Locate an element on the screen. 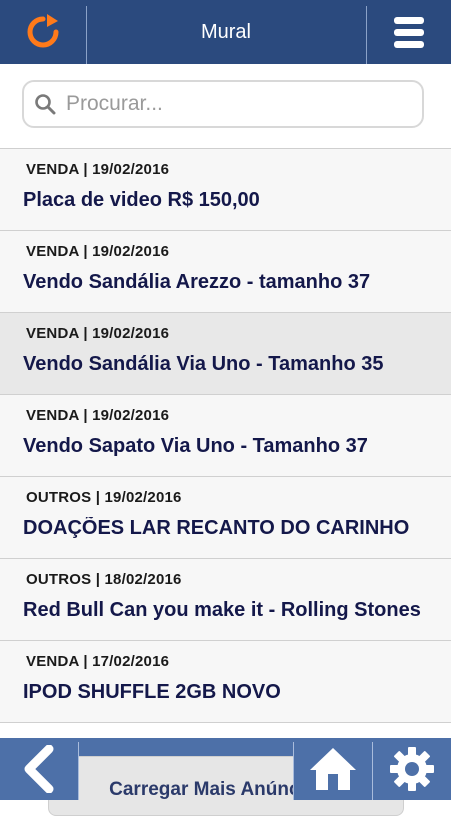  listing-title: Vendo Sapato Via Uno - Tamanho 37 is located at coordinates (195, 446).